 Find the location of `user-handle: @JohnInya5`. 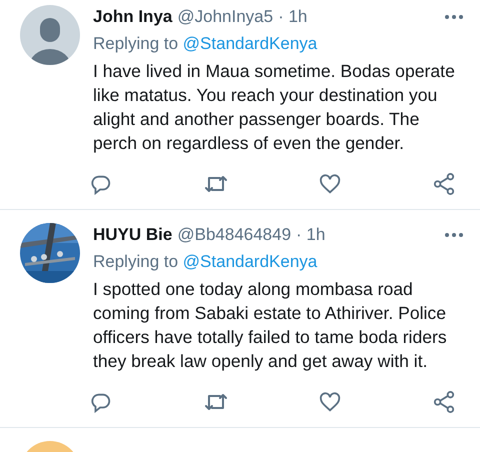

user-handle: @JohnInya5 is located at coordinates (225, 17).